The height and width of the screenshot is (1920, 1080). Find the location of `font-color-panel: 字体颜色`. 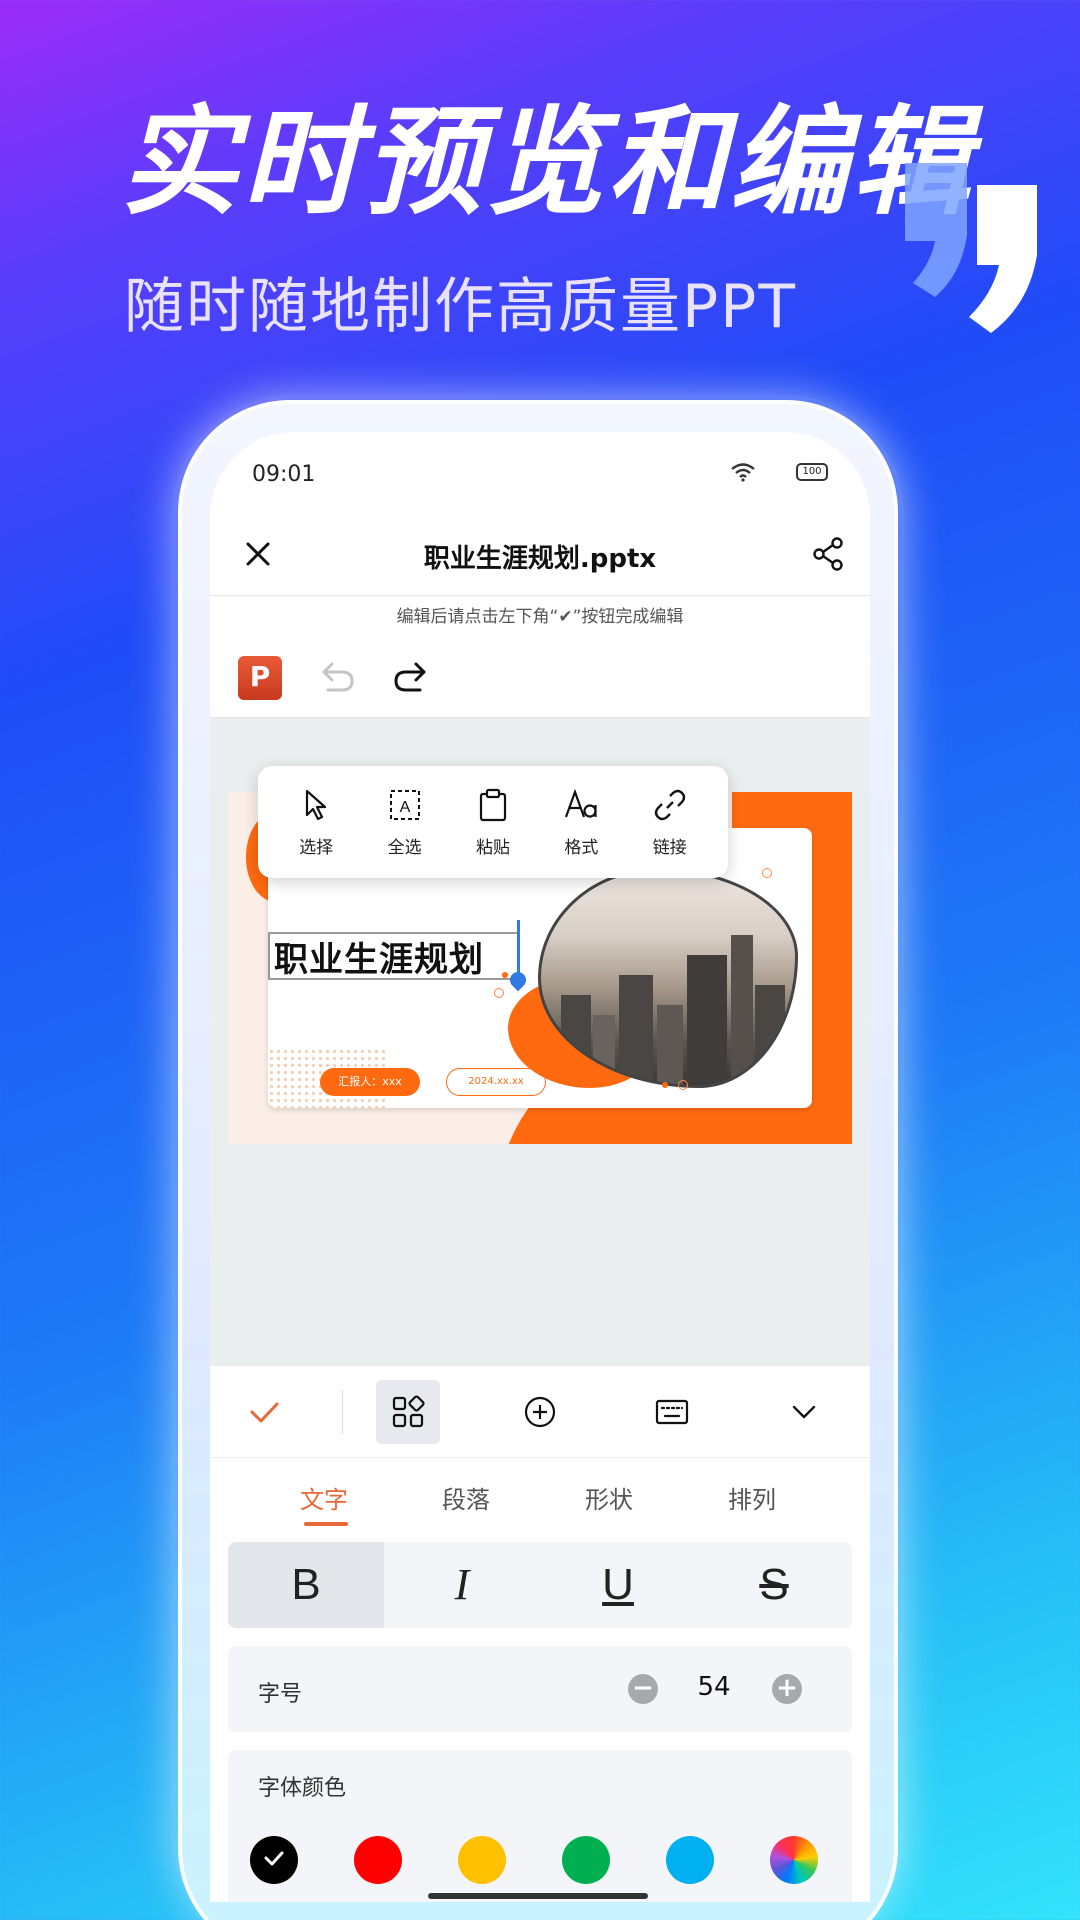

font-color-panel: 字体颜色 is located at coordinates (540, 1826).